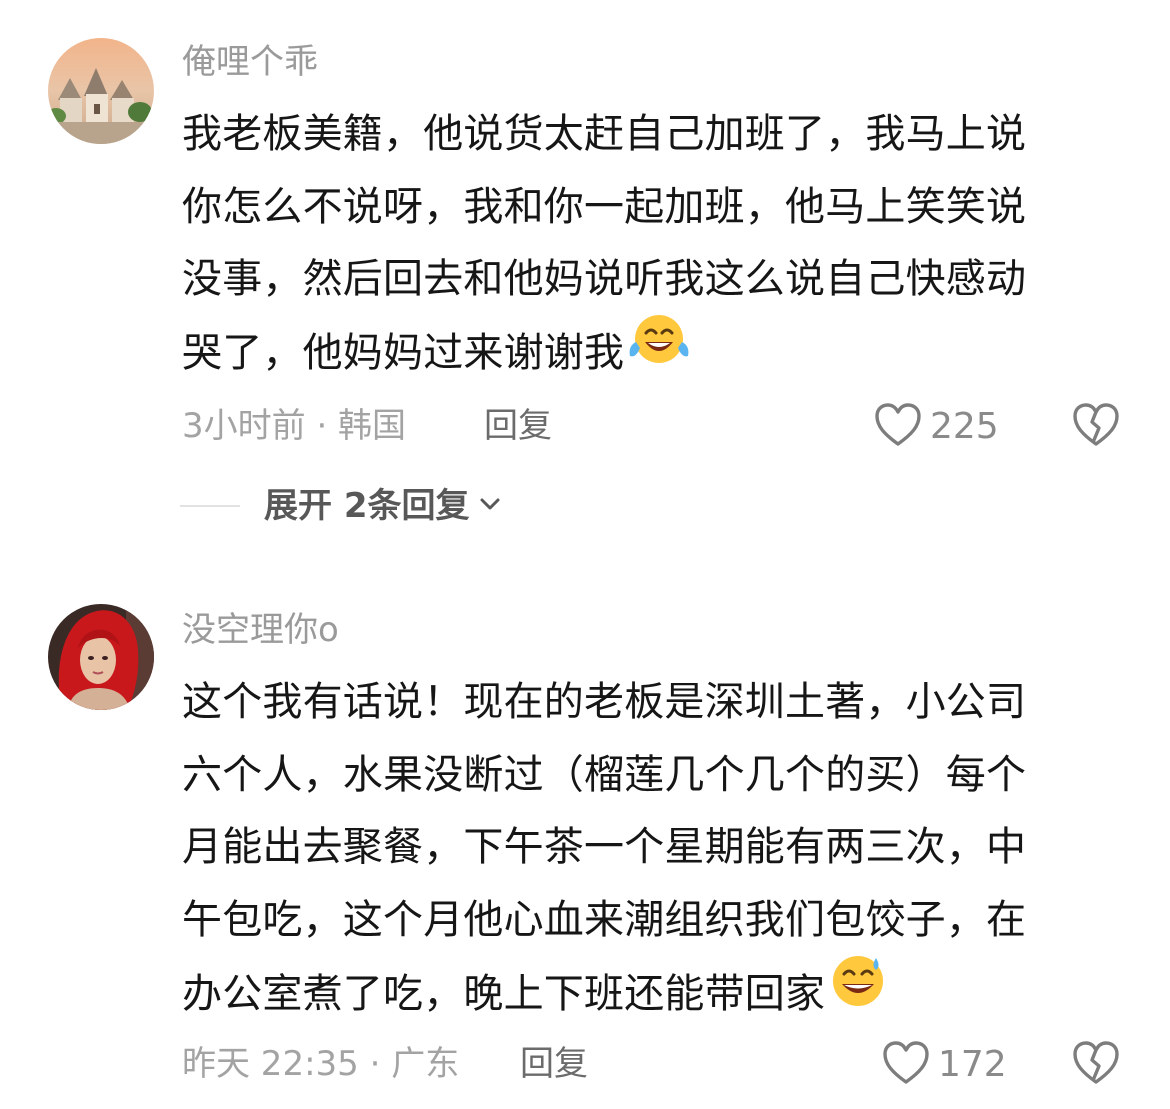  What do you see at coordinates (367, 506) in the screenshot?
I see `expand-replies-label: 展开 2条回复` at bounding box center [367, 506].